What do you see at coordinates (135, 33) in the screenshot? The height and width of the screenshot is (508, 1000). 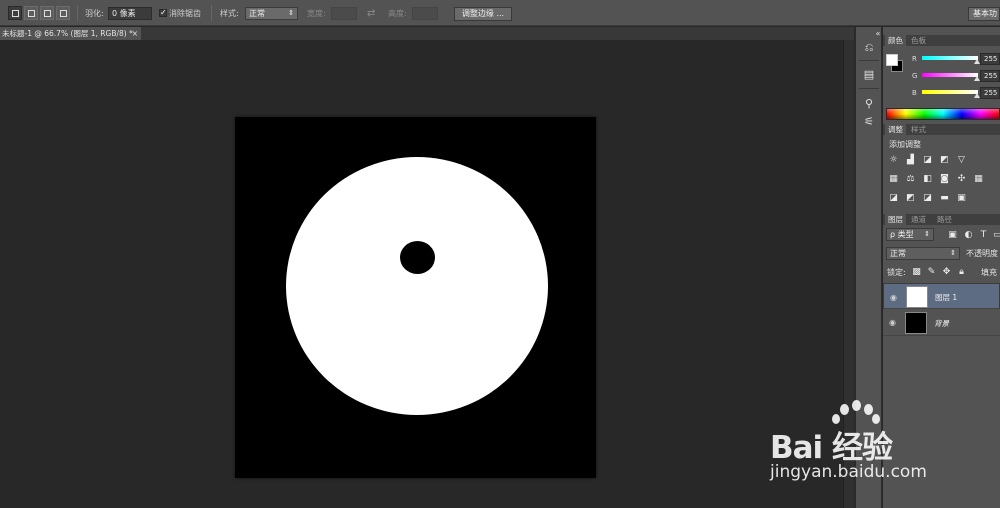 I see `close-tab-icon: ×` at bounding box center [135, 33].